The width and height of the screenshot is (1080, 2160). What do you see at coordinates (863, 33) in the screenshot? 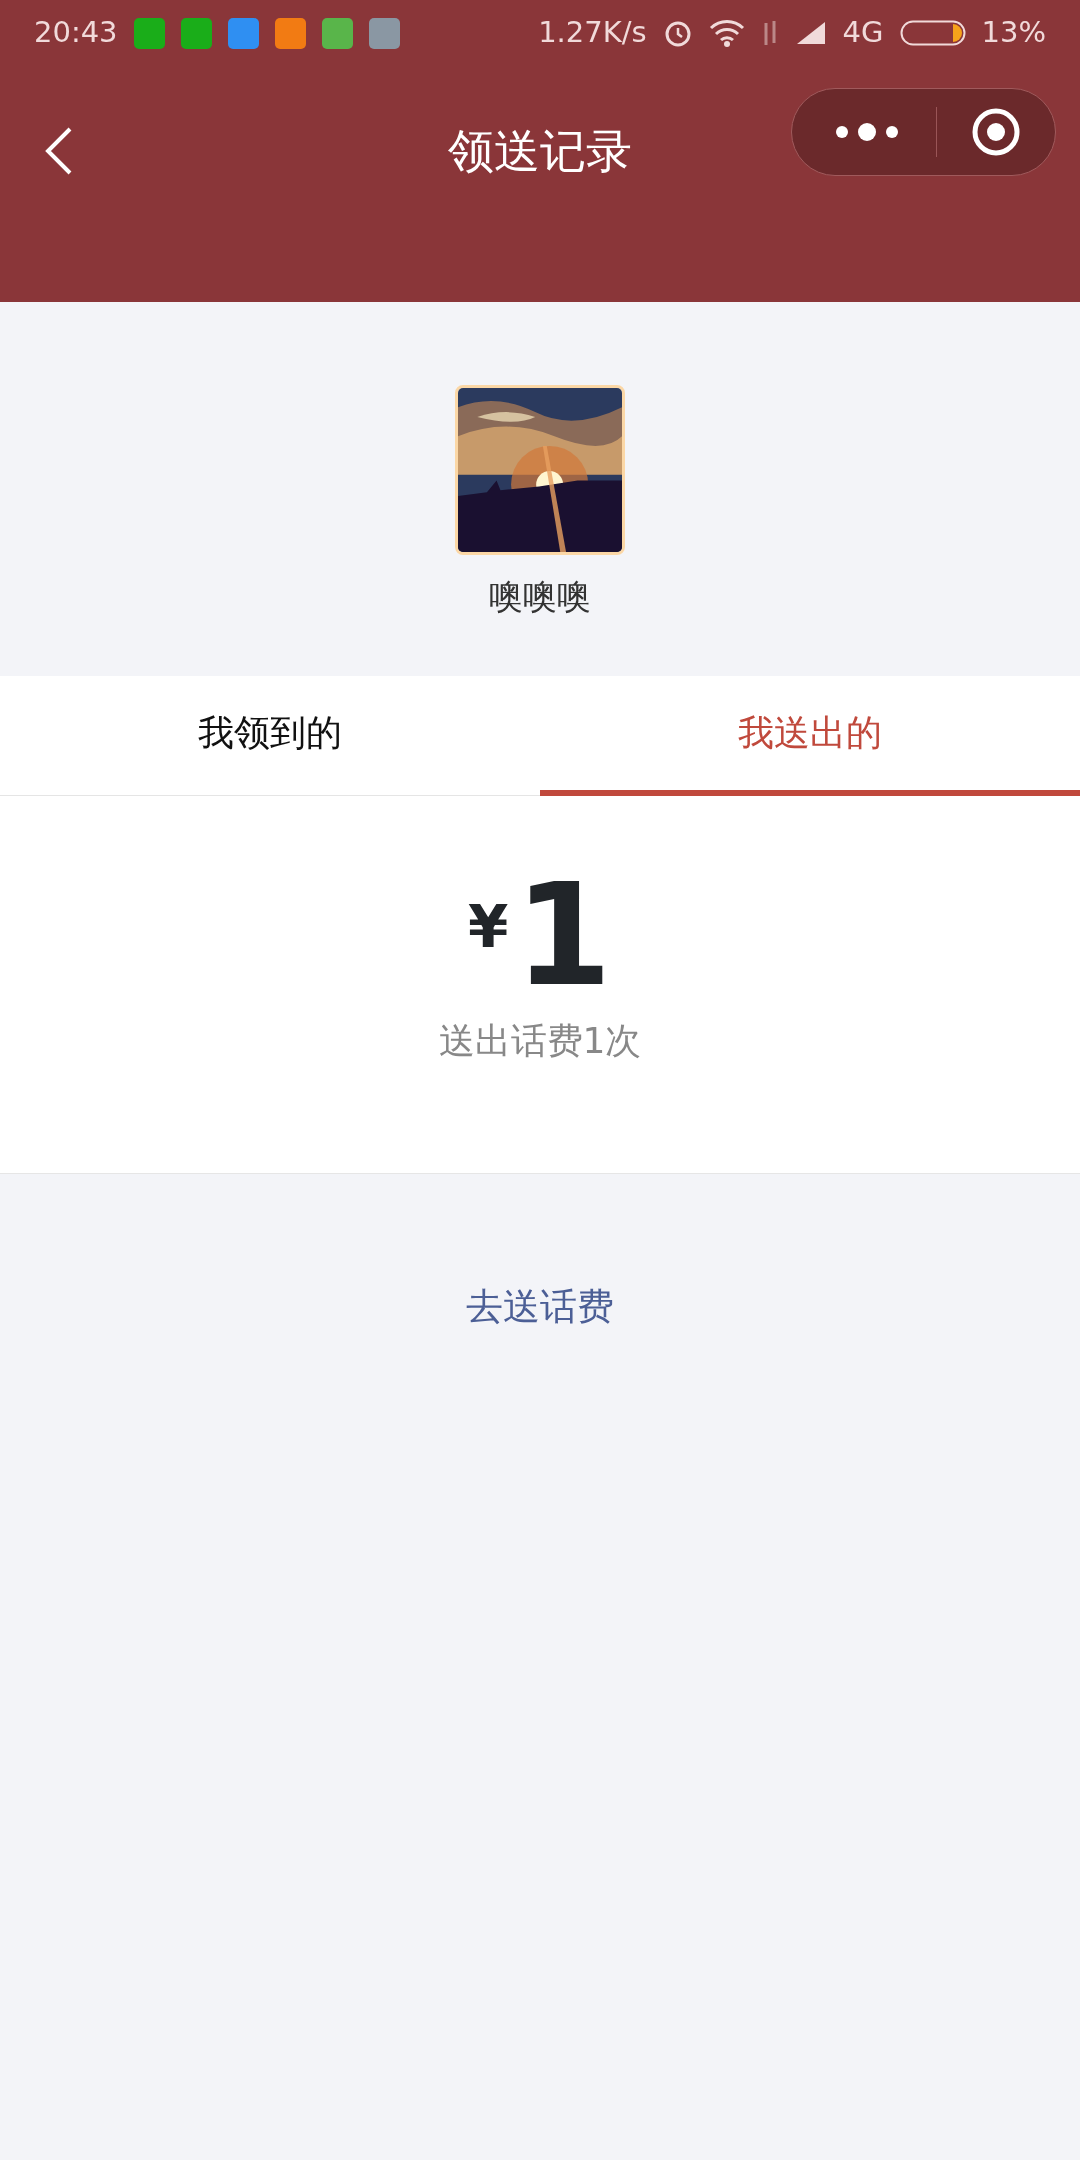
I see `network-type: 4G` at bounding box center [863, 33].